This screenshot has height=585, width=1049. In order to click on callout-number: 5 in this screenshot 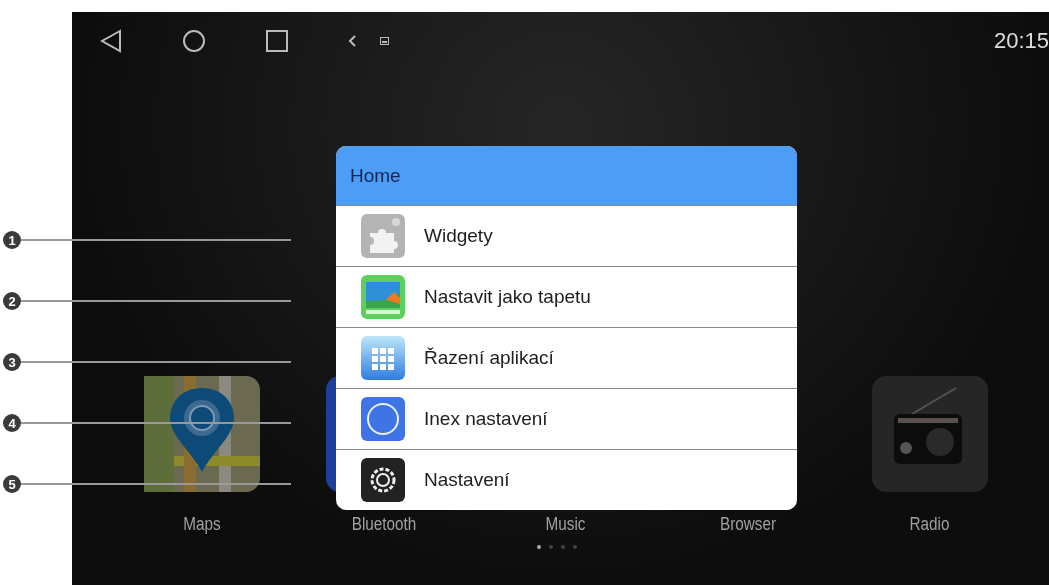, I will do `click(12, 484)`.